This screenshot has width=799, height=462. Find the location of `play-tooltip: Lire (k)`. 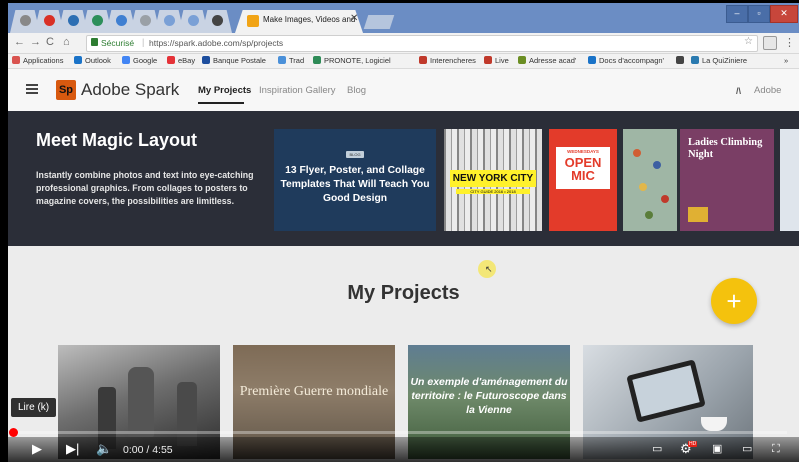

play-tooltip: Lire (k) is located at coordinates (34, 407).